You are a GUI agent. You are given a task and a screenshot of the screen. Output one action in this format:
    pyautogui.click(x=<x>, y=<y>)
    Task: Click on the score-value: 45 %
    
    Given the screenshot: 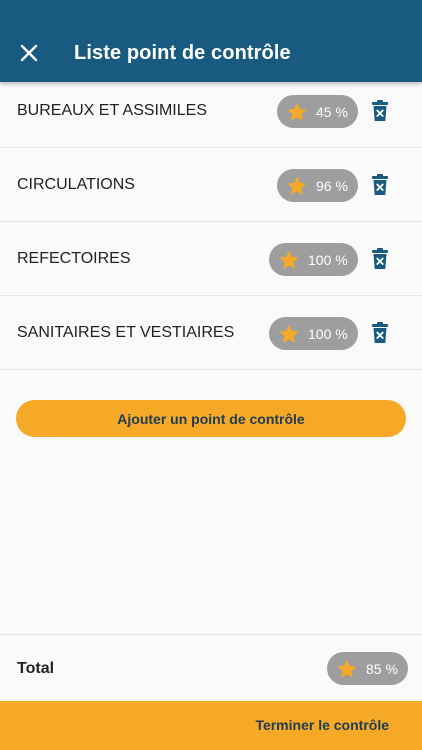 What is the action you would take?
    pyautogui.click(x=332, y=111)
    